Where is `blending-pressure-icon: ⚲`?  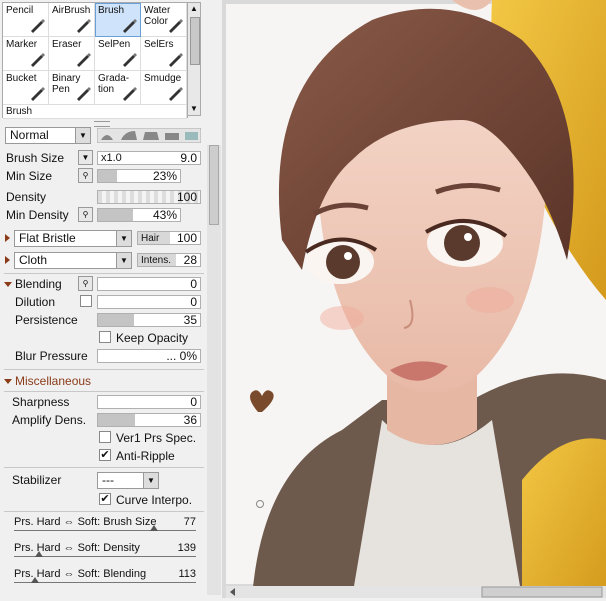
blending-pressure-icon: ⚲ is located at coordinates (85, 283).